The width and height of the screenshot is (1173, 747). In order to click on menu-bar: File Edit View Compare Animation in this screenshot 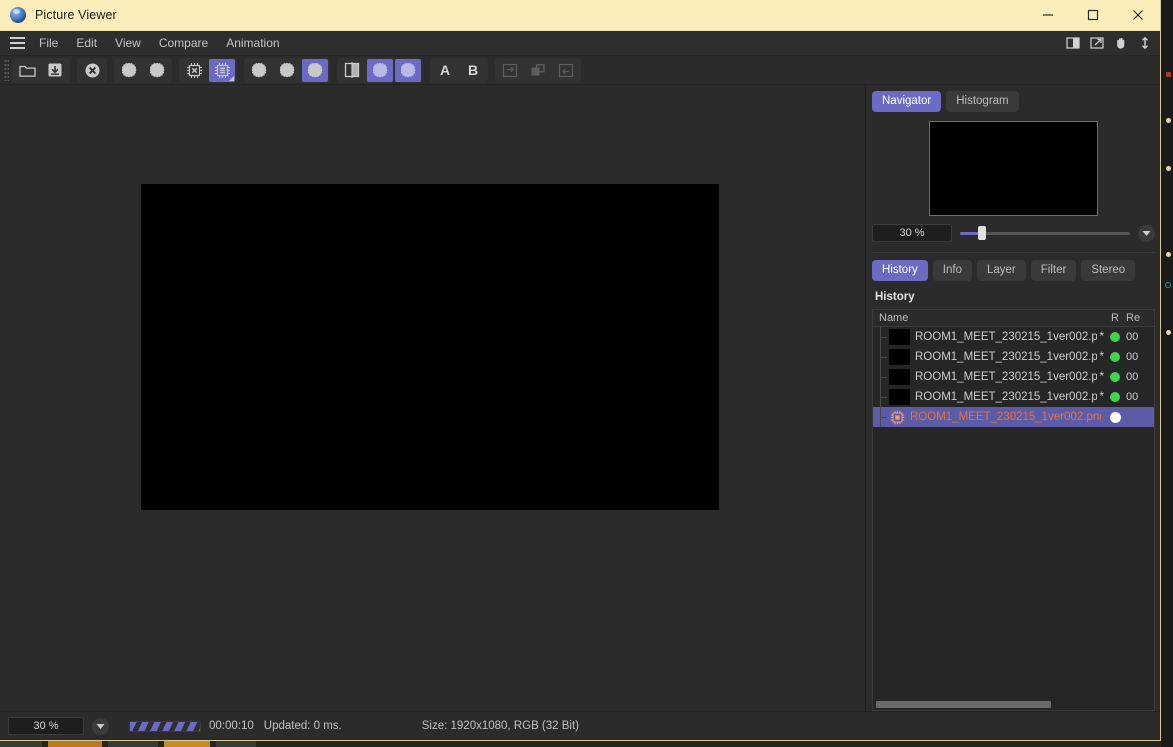, I will do `click(580, 43)`.